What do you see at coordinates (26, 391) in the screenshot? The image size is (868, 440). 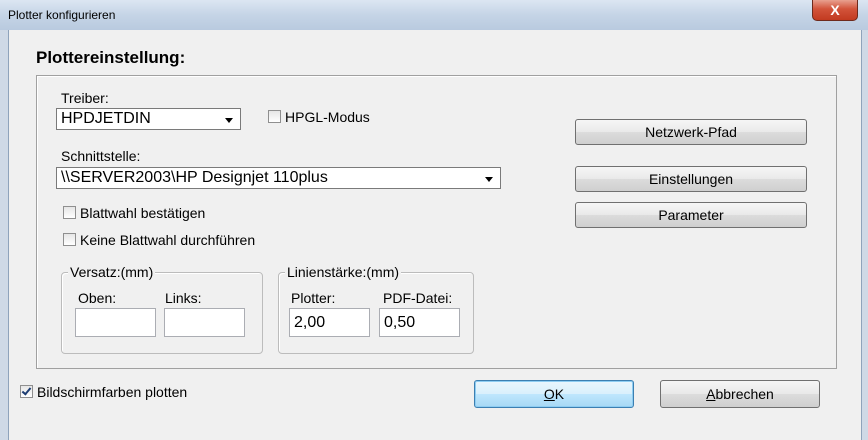 I see `checkmark-icon` at bounding box center [26, 391].